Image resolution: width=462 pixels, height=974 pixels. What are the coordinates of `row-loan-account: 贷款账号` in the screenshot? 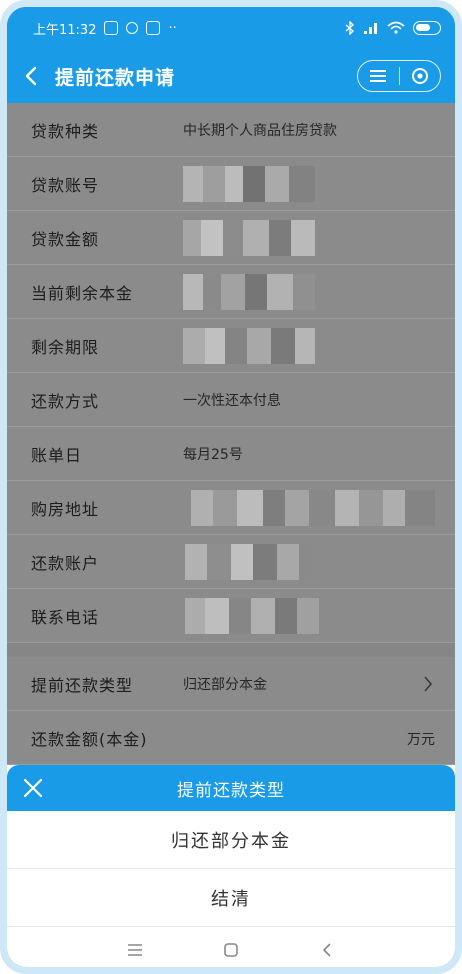 It's located at (231, 184).